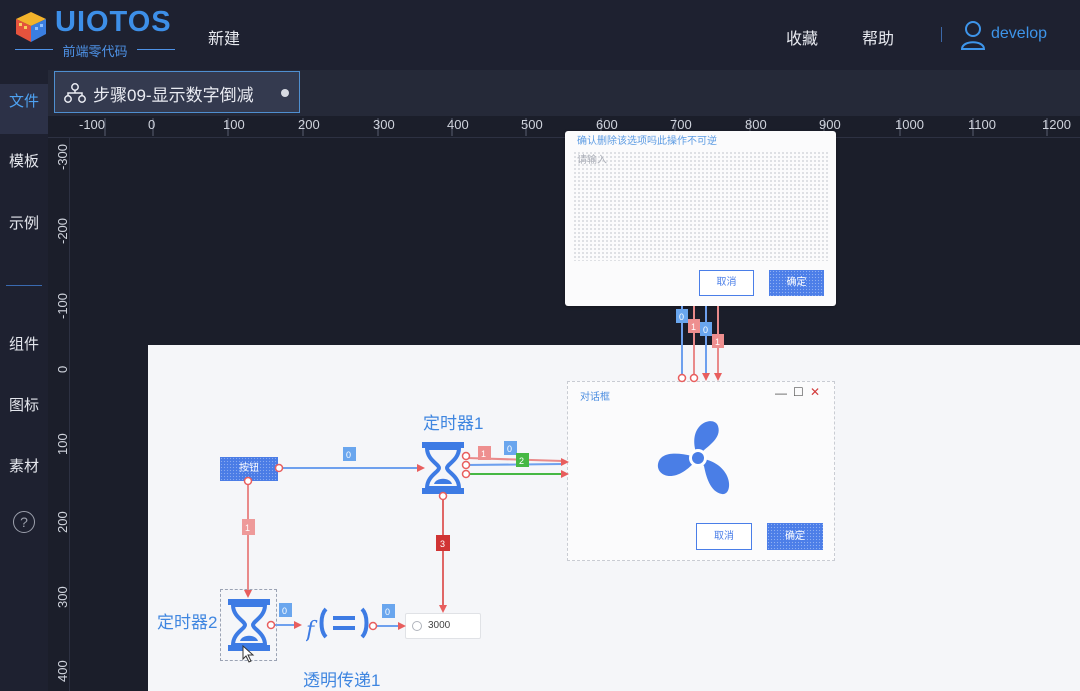 Image resolution: width=1080 pixels, height=691 pixels. Describe the element at coordinates (249, 469) in the screenshot. I see `button-node: 按钮` at that location.